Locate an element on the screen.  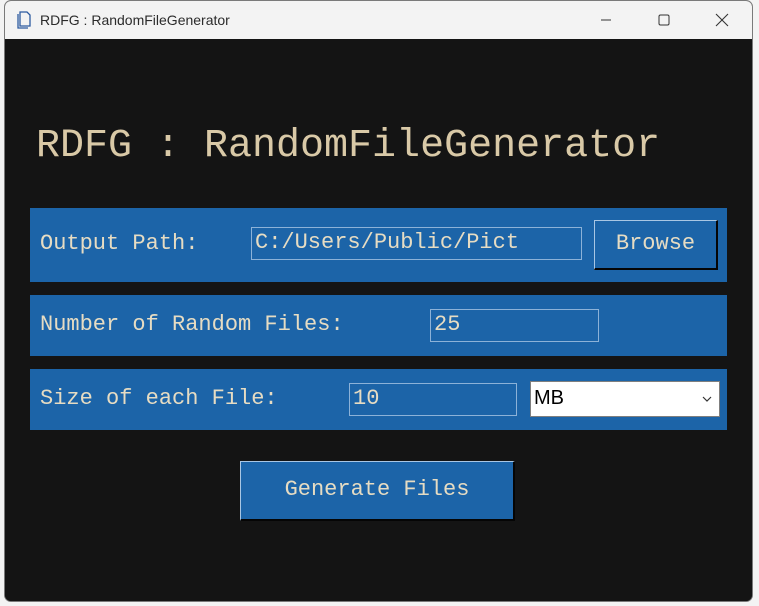
window-title: RDFG : RandomFileGenerator is located at coordinates (135, 20).